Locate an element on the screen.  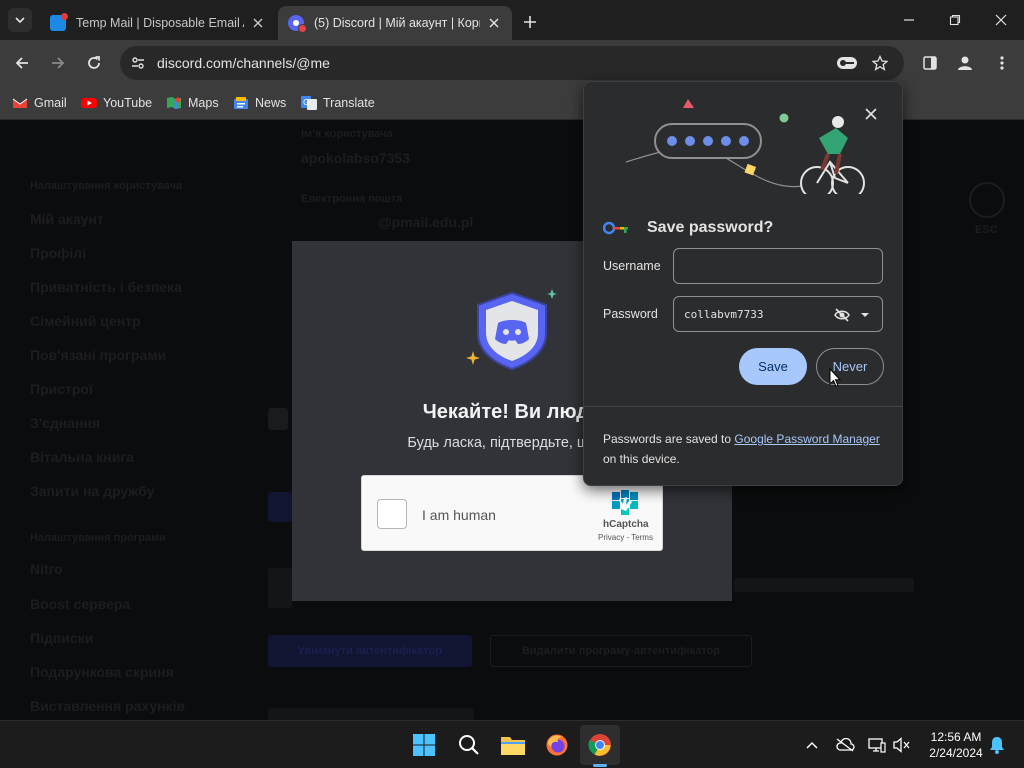
never-save-button: Never is located at coordinates (850, 366).